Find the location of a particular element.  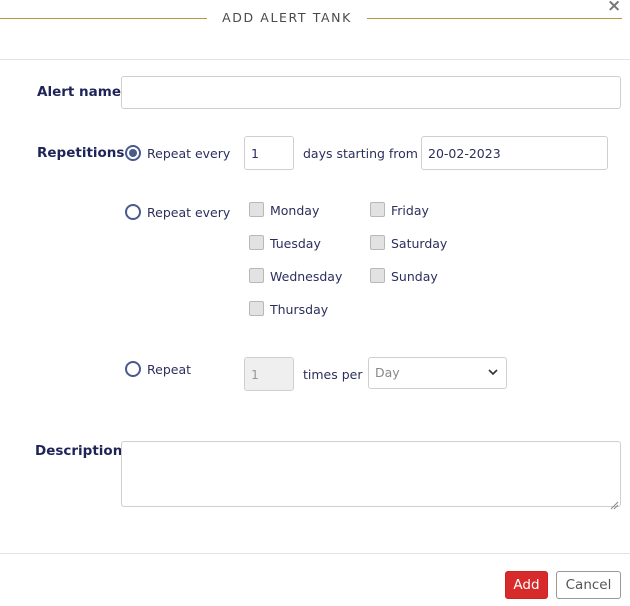

close-icon: × is located at coordinates (614, 8).